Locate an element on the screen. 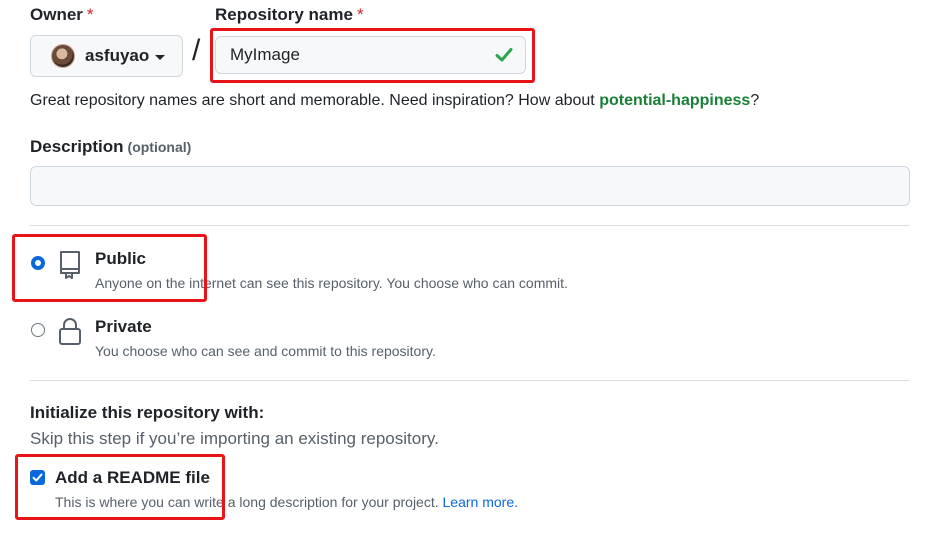 This screenshot has height=533, width=925. owner-select-button: asfuyao is located at coordinates (106, 56).